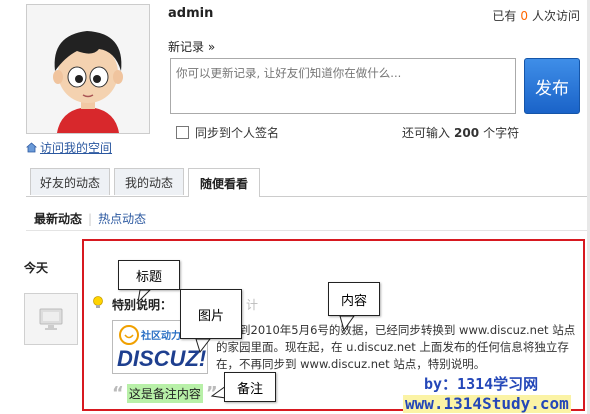 The width and height of the screenshot is (590, 414). What do you see at coordinates (142, 304) in the screenshot?
I see `feed-item-title: 特别说明：` at bounding box center [142, 304].